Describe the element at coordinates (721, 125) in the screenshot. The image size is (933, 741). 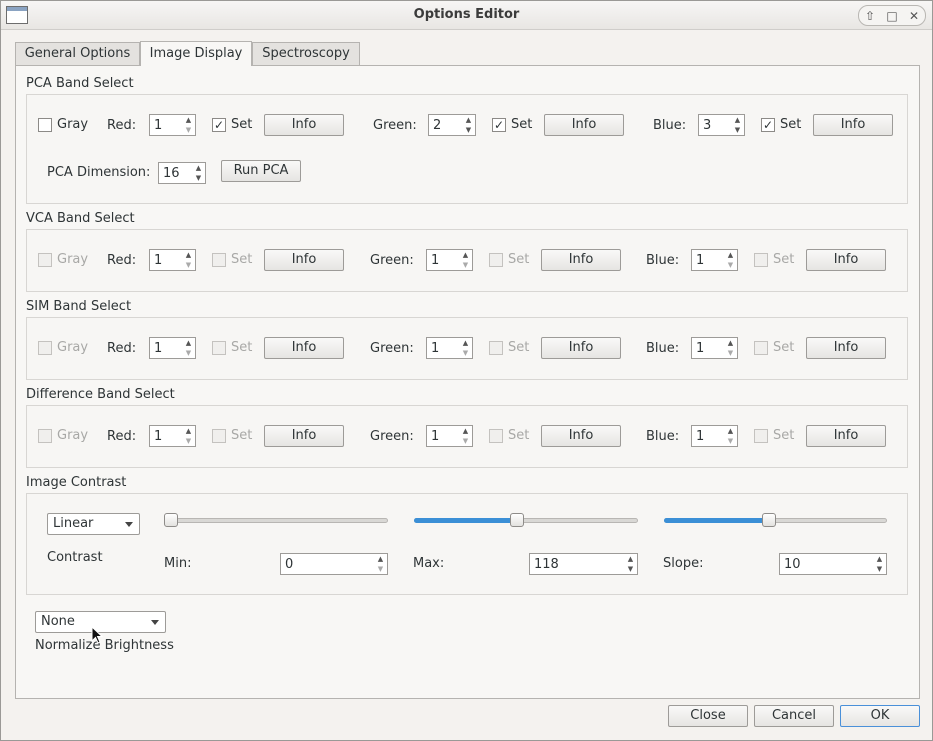
I see `pca-blue-spinner: 3 ▲ ▼` at that location.